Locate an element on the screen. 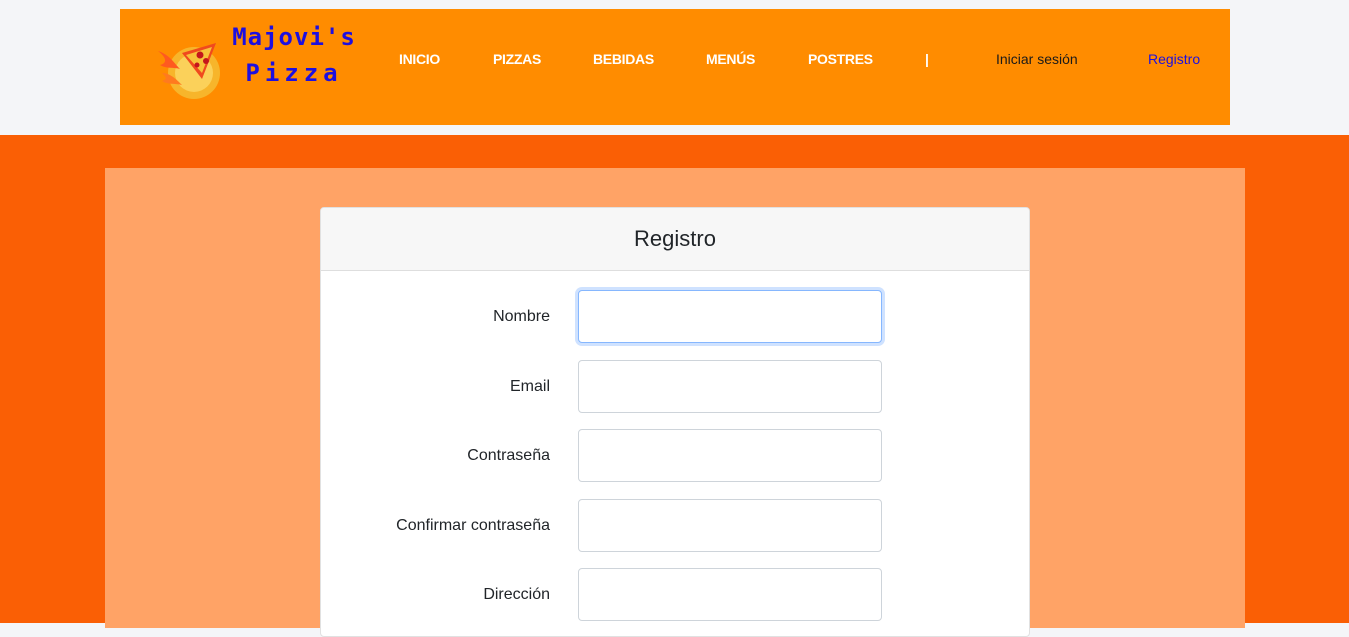 The image size is (1349, 637). email-label: Email is located at coordinates (529, 386).